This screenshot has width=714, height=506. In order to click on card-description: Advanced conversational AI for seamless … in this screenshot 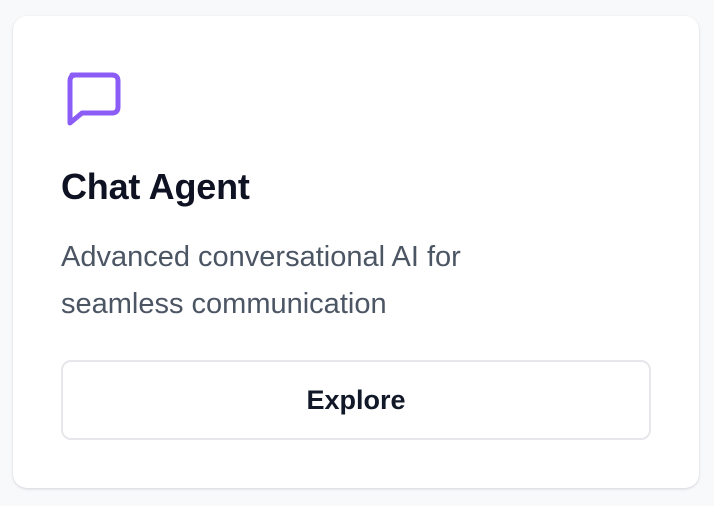, I will do `click(261, 280)`.